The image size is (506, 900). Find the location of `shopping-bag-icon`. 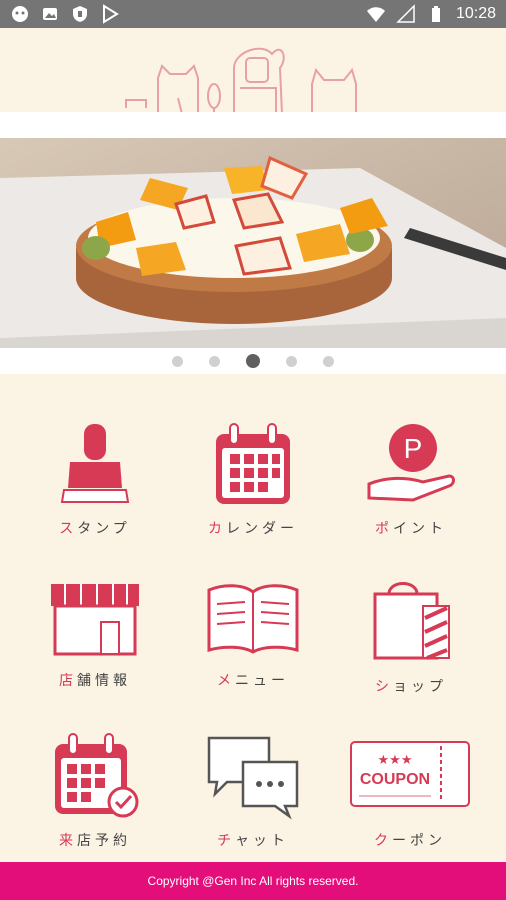

shopping-bag-icon is located at coordinates (411, 621).